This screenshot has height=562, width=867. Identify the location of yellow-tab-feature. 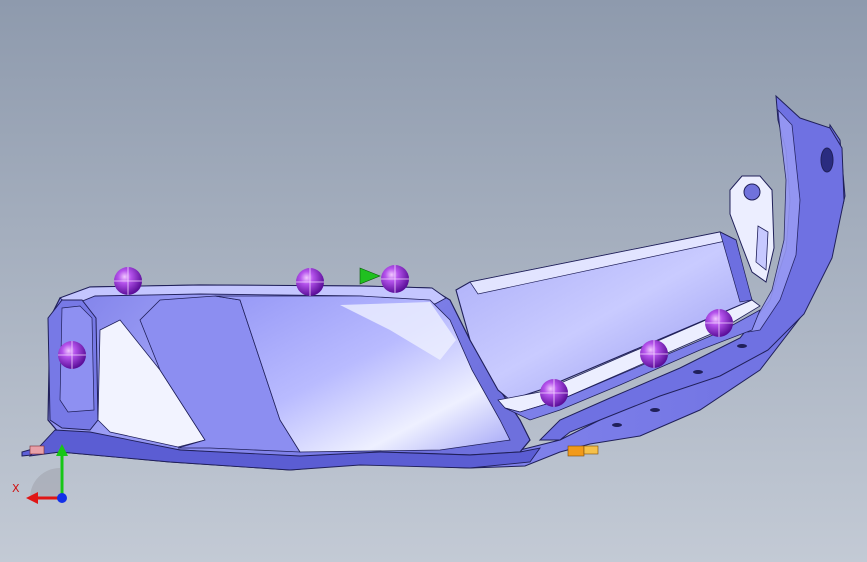
(591, 450).